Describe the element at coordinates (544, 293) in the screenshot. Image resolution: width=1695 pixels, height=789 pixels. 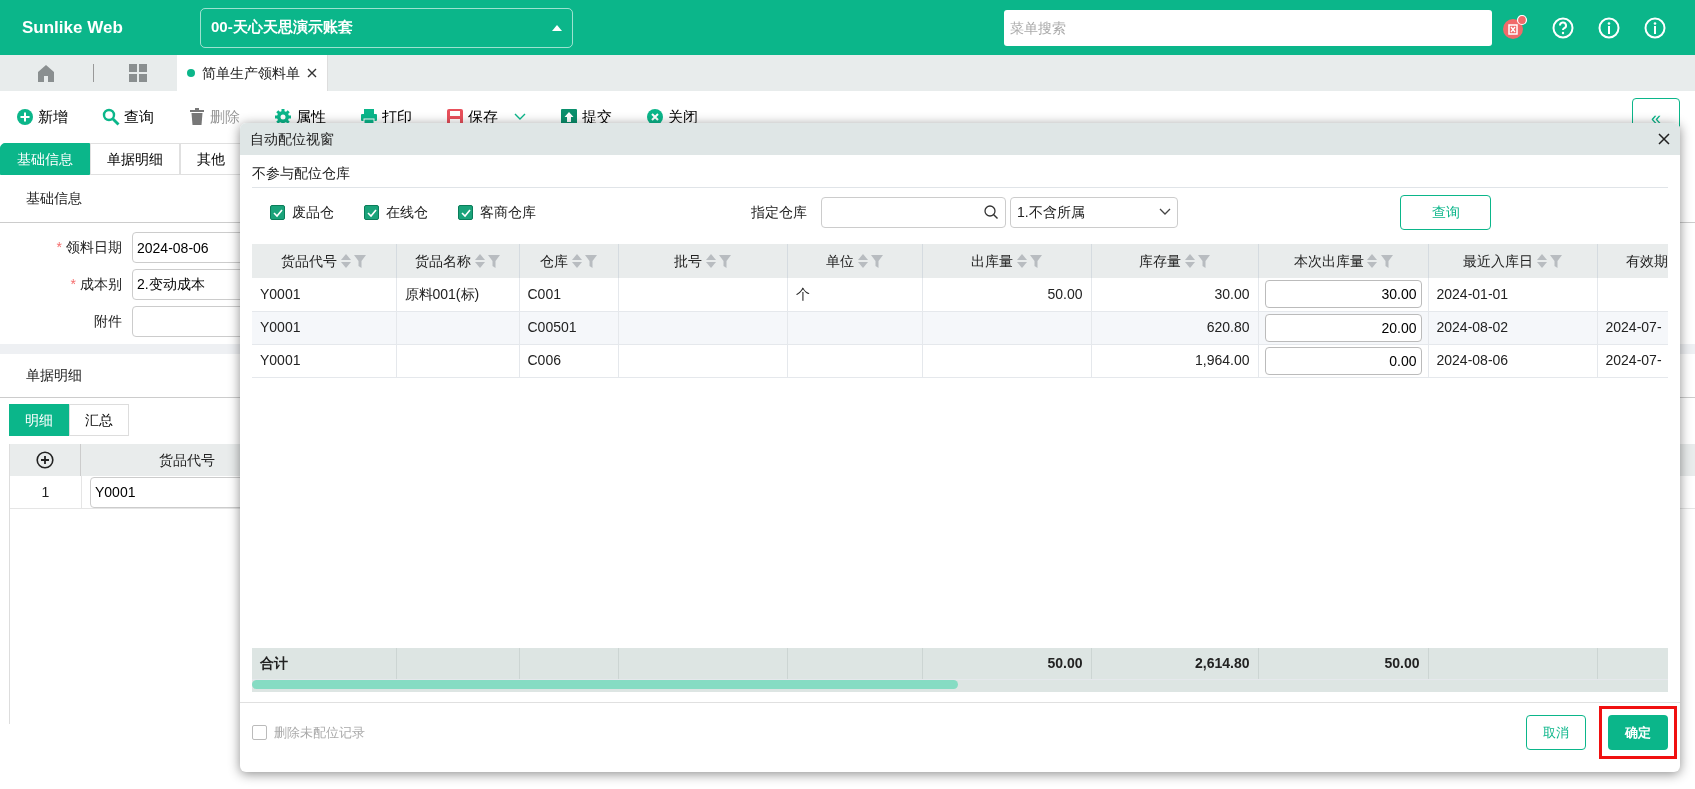
I see `table-cell: C001` at that location.